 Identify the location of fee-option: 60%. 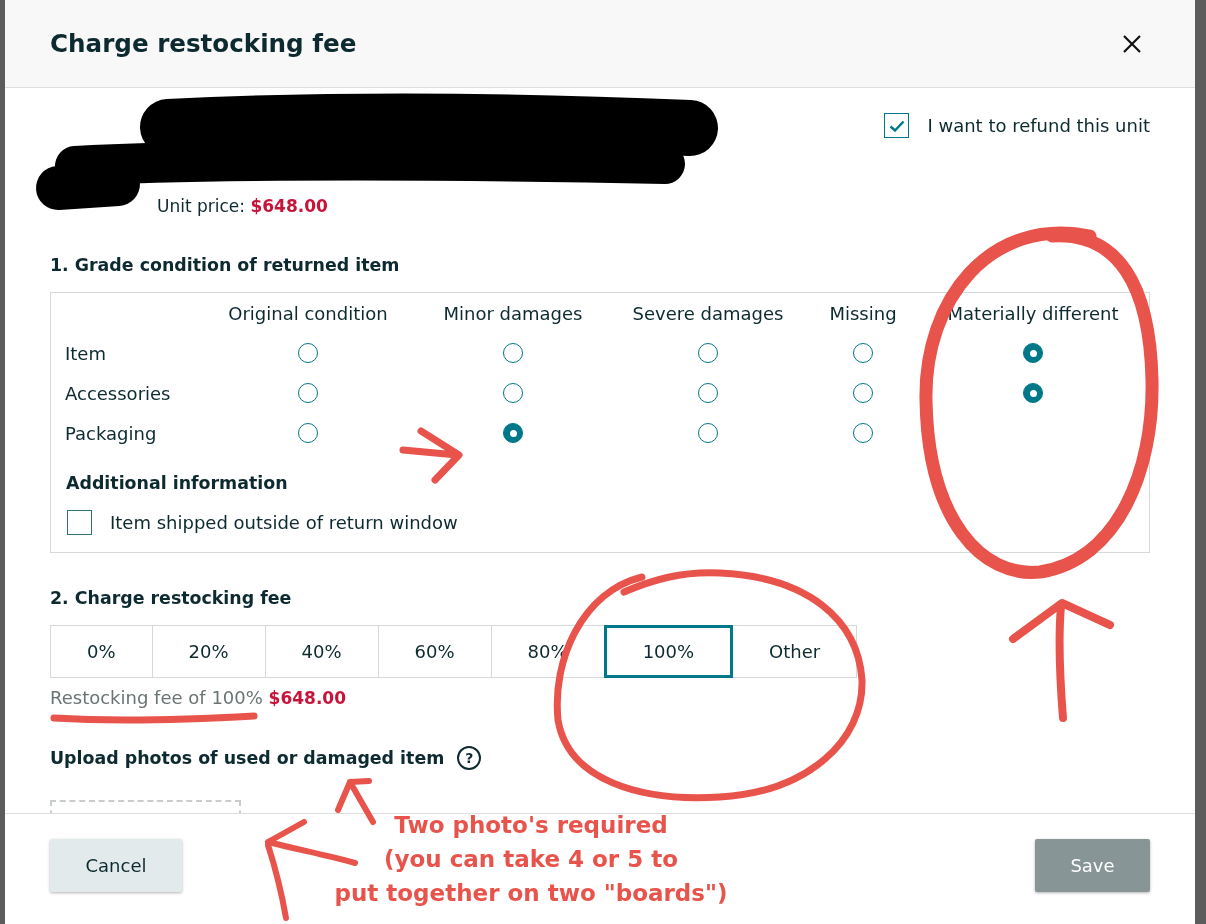
(434, 651).